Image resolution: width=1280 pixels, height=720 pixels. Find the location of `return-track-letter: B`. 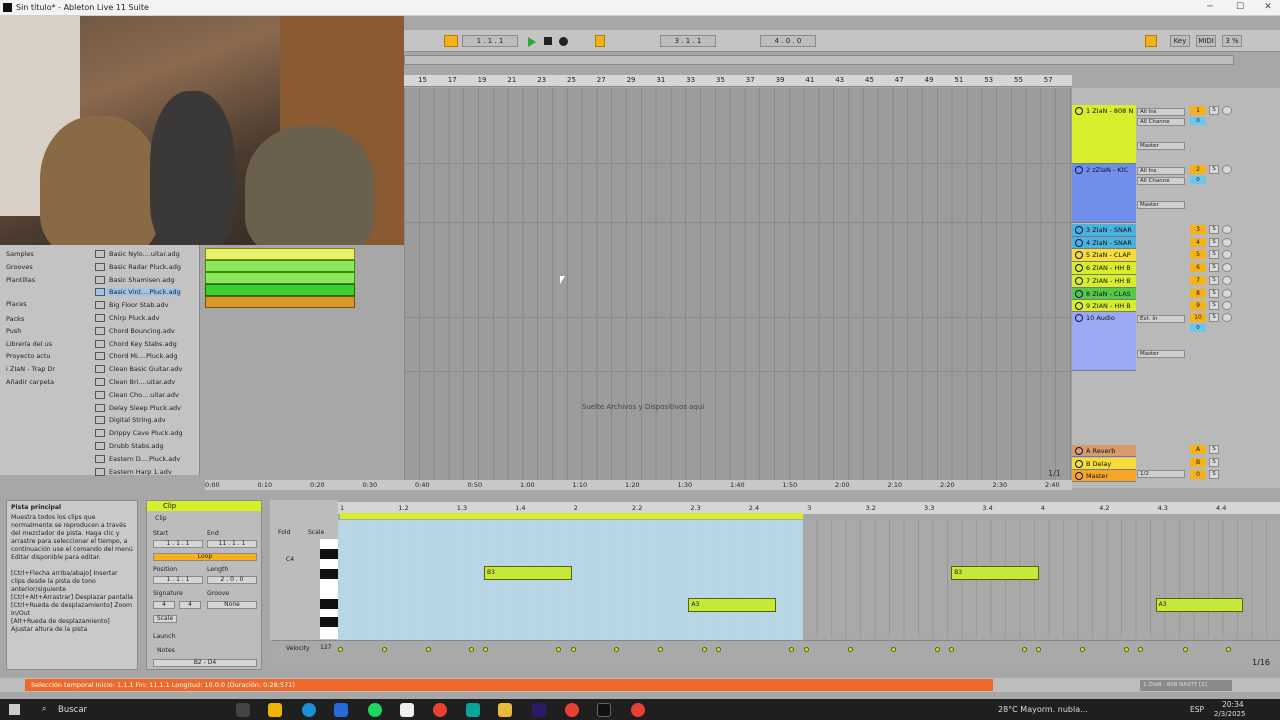

return-track-letter: B is located at coordinates (1198, 462).